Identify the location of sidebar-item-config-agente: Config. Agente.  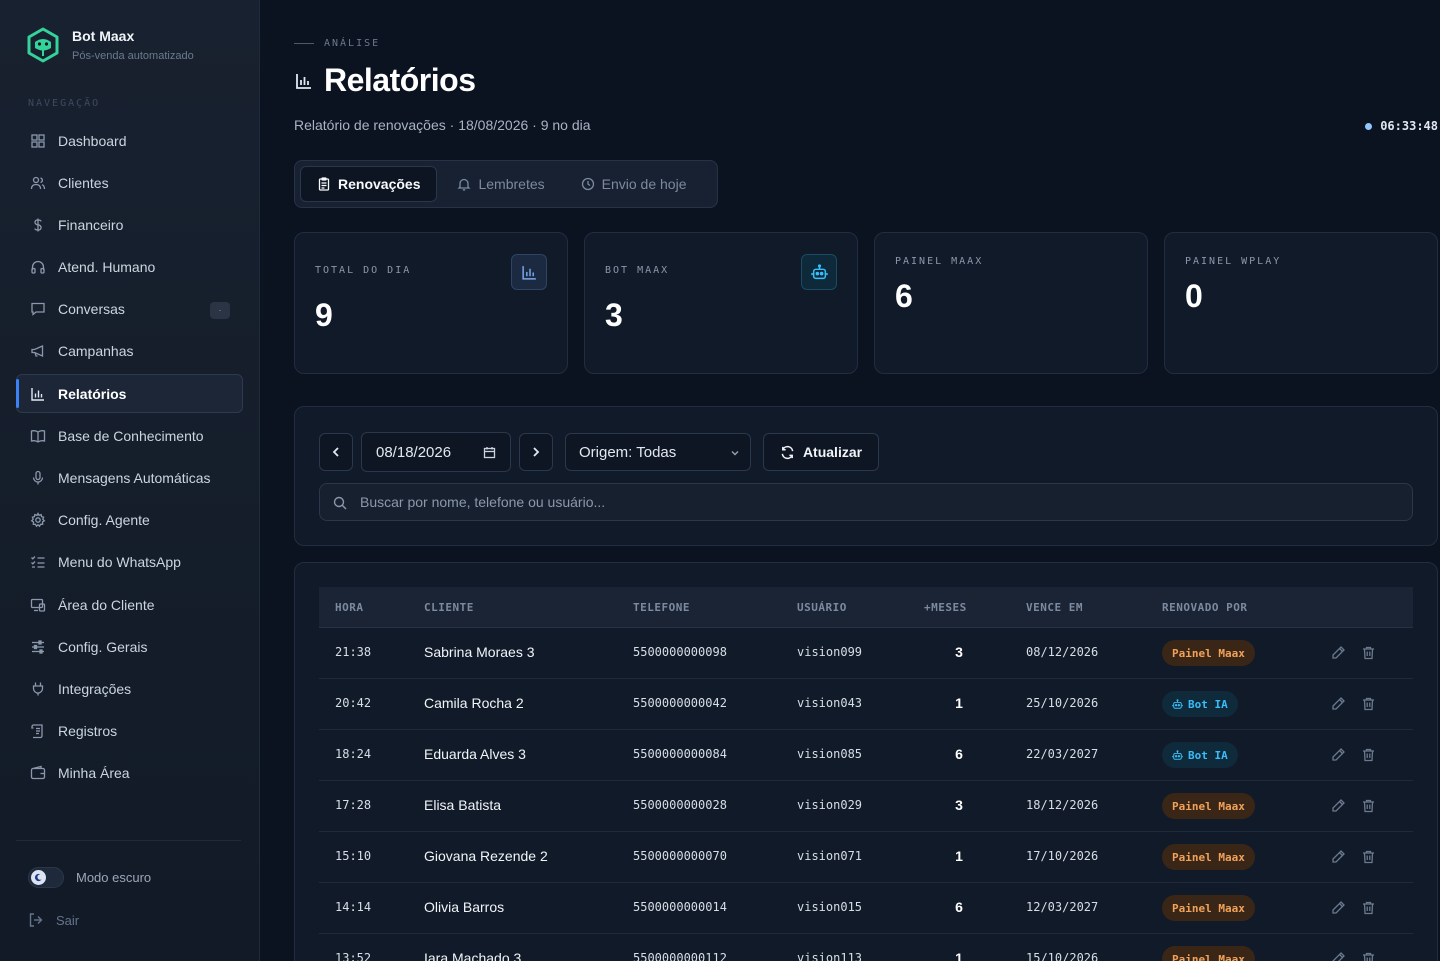
(129, 520).